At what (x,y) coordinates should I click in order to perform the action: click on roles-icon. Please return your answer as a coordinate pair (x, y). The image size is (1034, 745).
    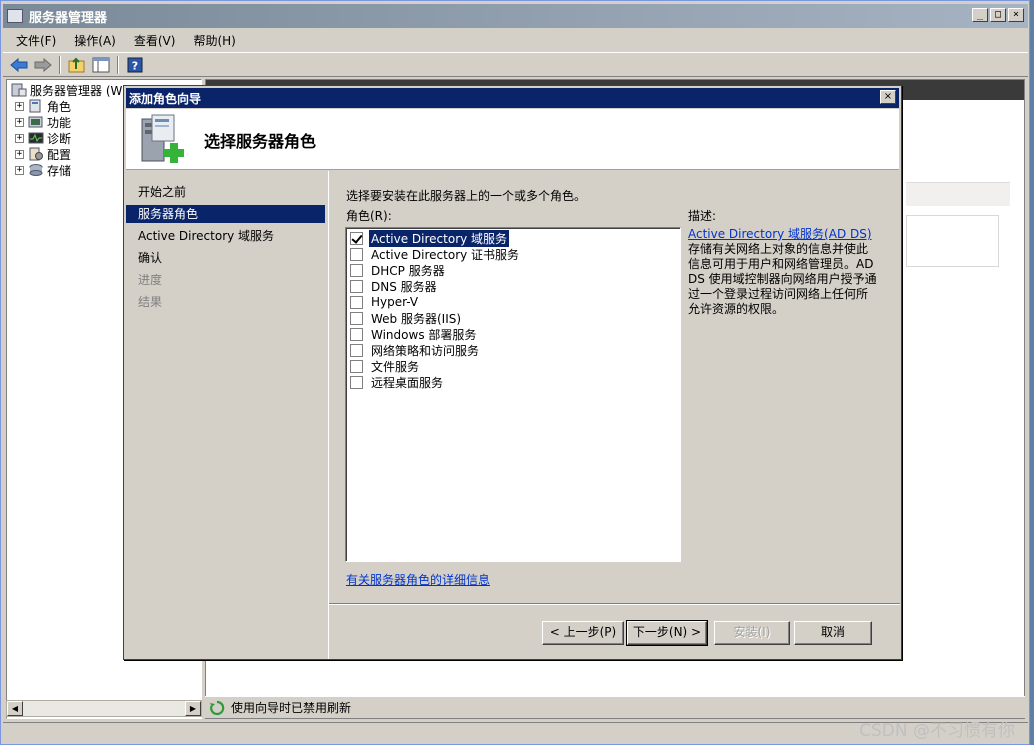
    Looking at the image, I should click on (35, 106).